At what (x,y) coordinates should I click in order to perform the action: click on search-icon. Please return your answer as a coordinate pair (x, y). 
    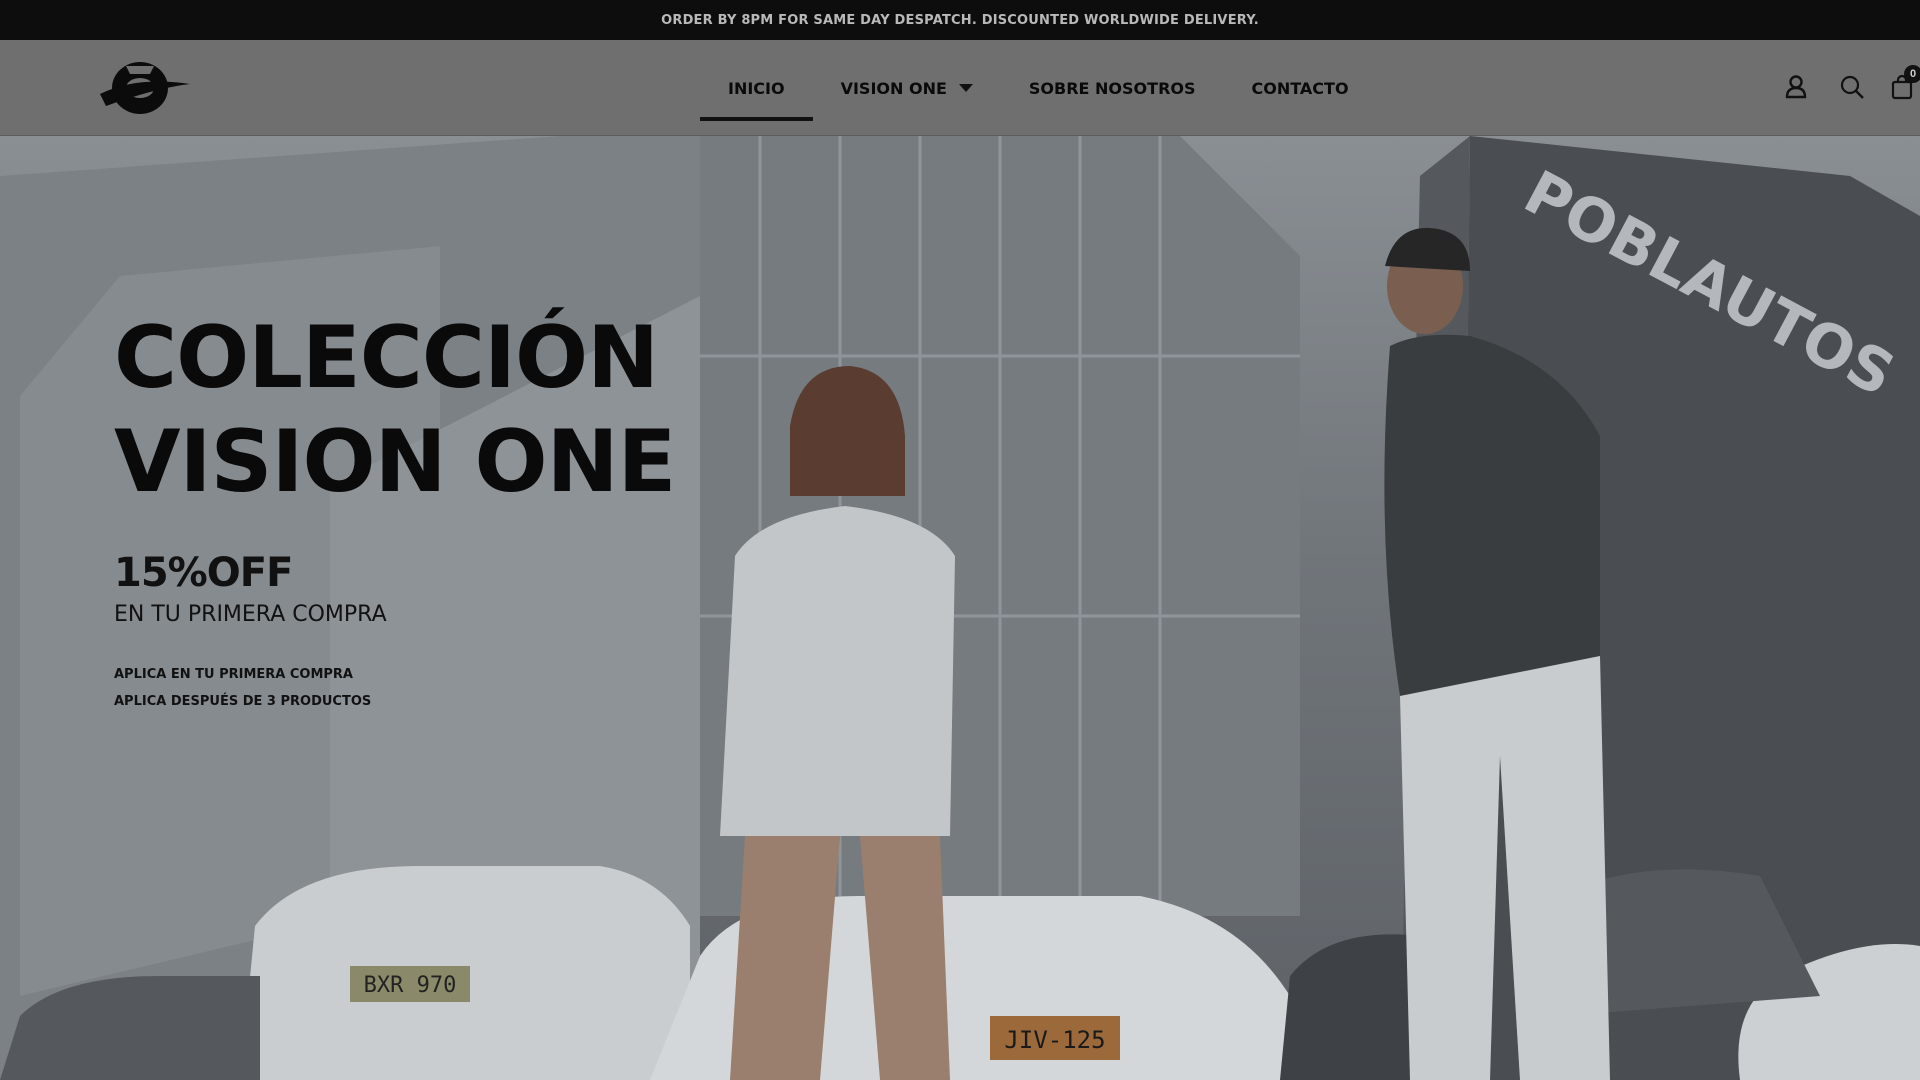
    Looking at the image, I should click on (1852, 87).